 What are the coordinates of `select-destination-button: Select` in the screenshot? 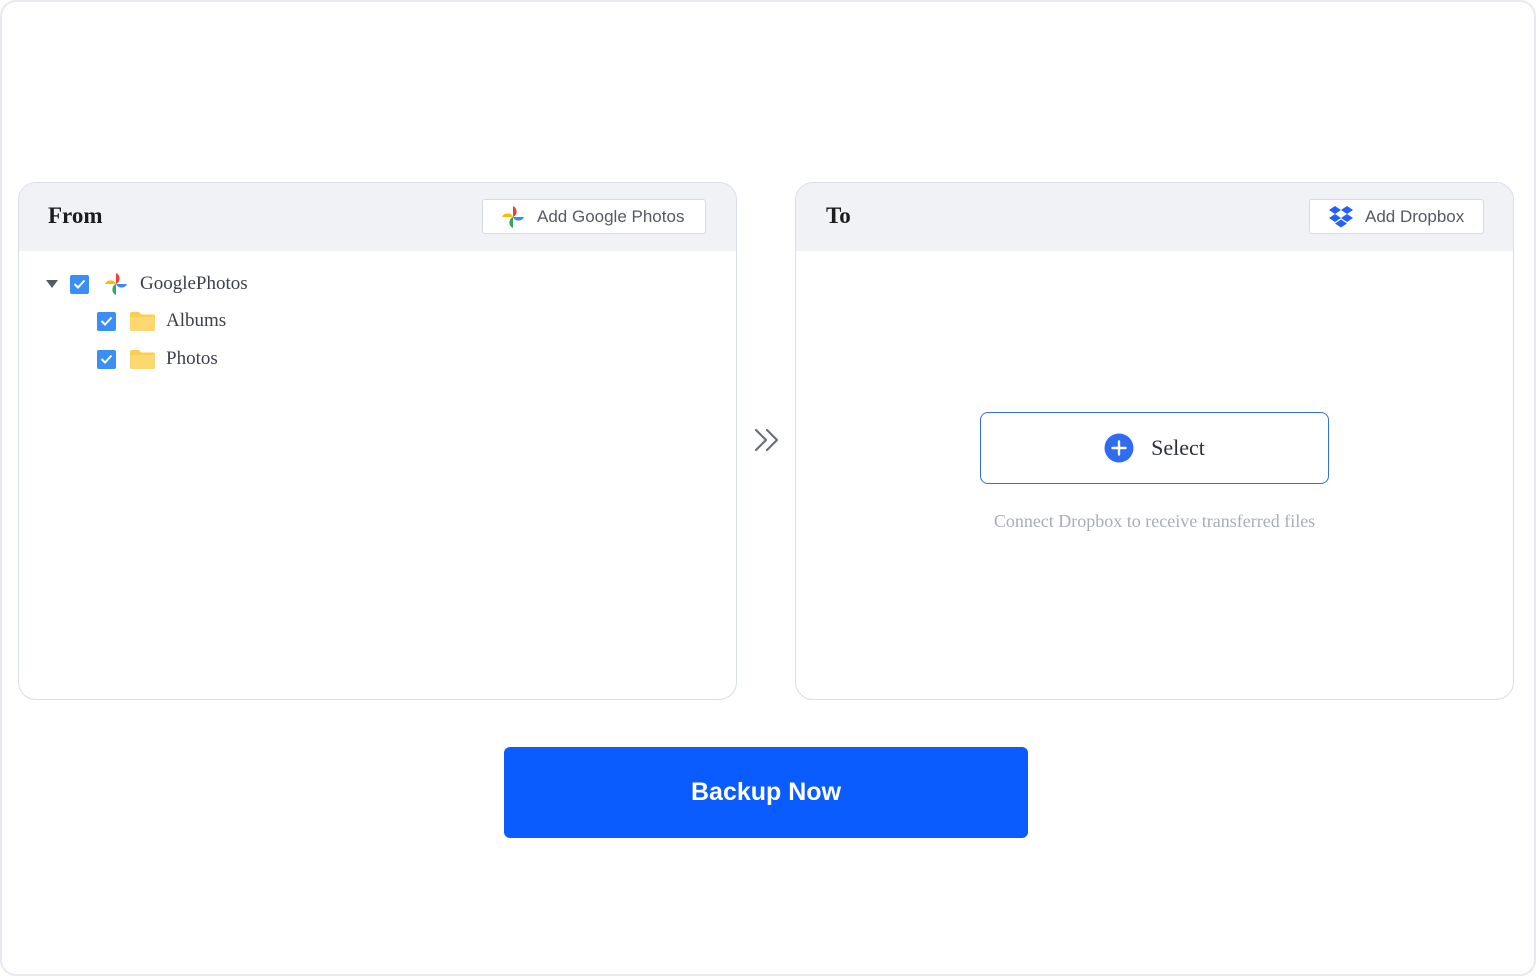 It's located at (1154, 448).